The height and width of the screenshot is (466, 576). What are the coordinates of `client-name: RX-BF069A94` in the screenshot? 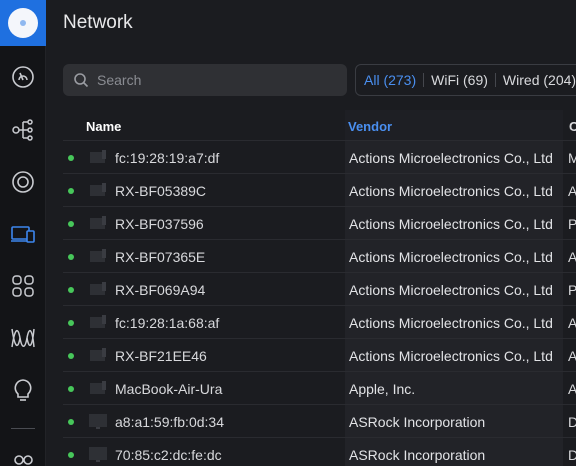 It's located at (160, 290).